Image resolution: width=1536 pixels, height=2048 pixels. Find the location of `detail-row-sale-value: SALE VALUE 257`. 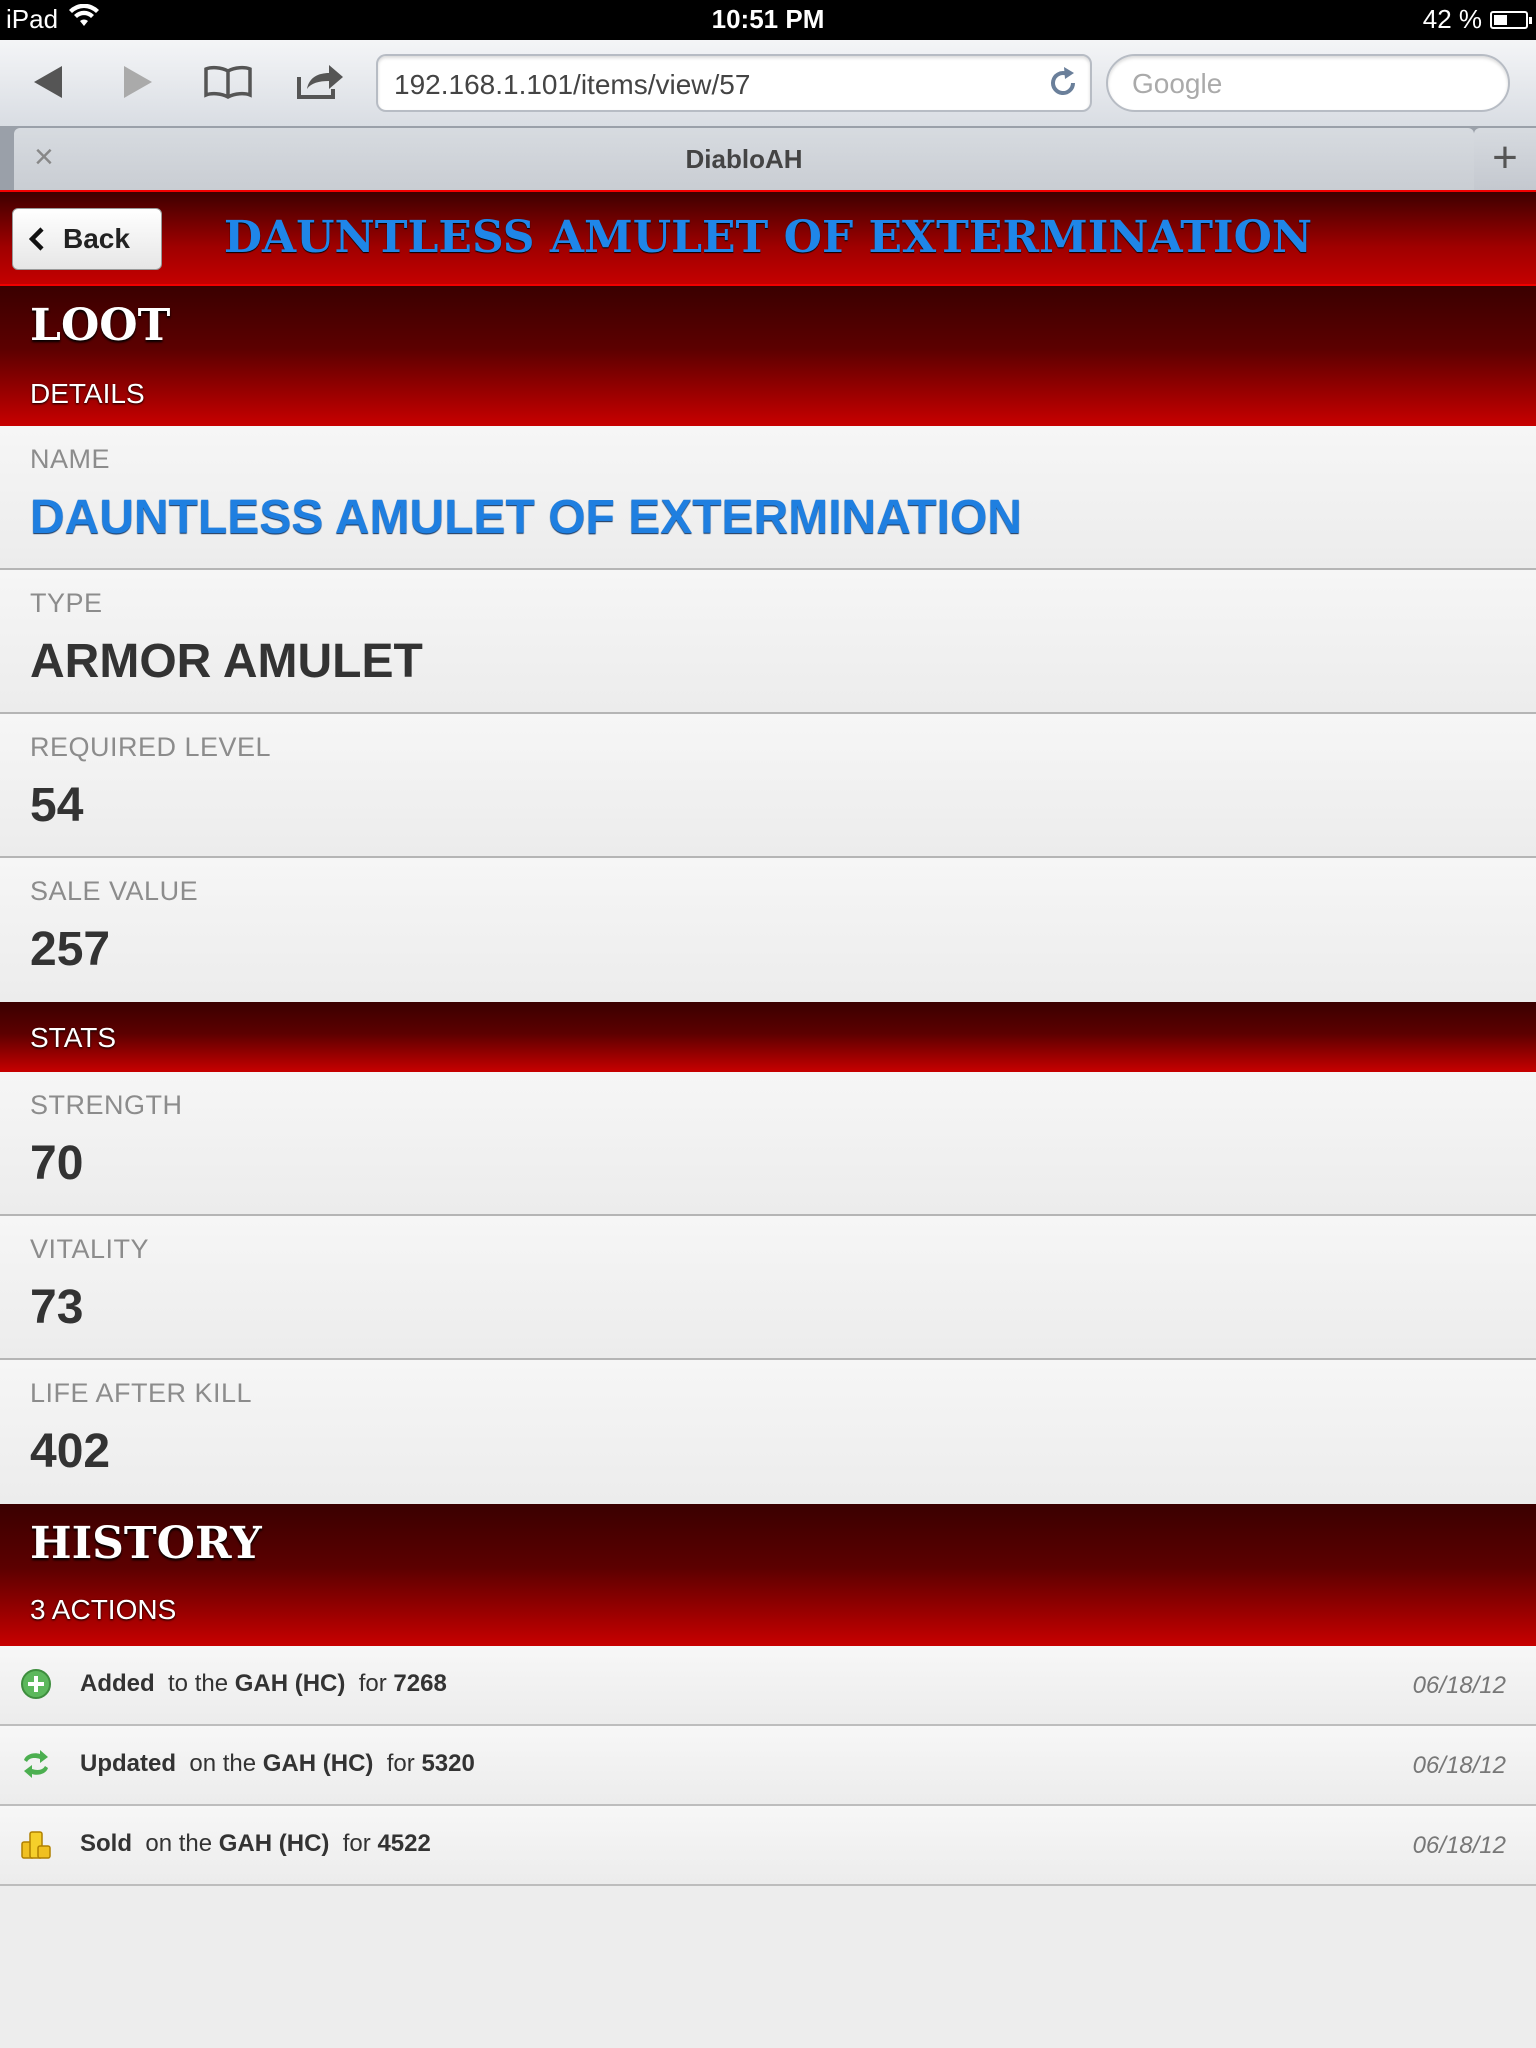

detail-row-sale-value: SALE VALUE 257 is located at coordinates (768, 930).